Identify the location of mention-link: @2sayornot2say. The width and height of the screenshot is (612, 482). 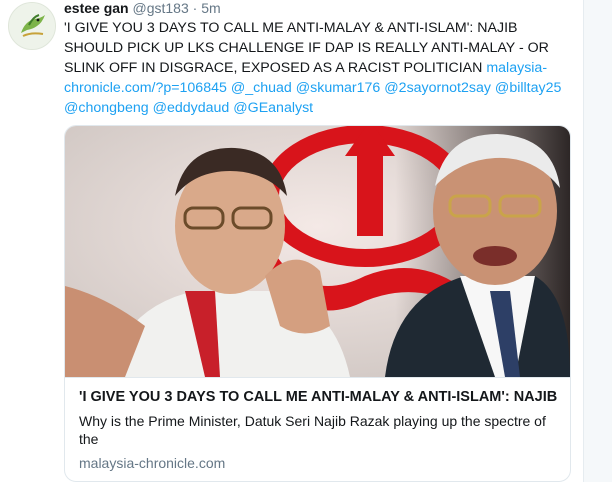
(437, 88).